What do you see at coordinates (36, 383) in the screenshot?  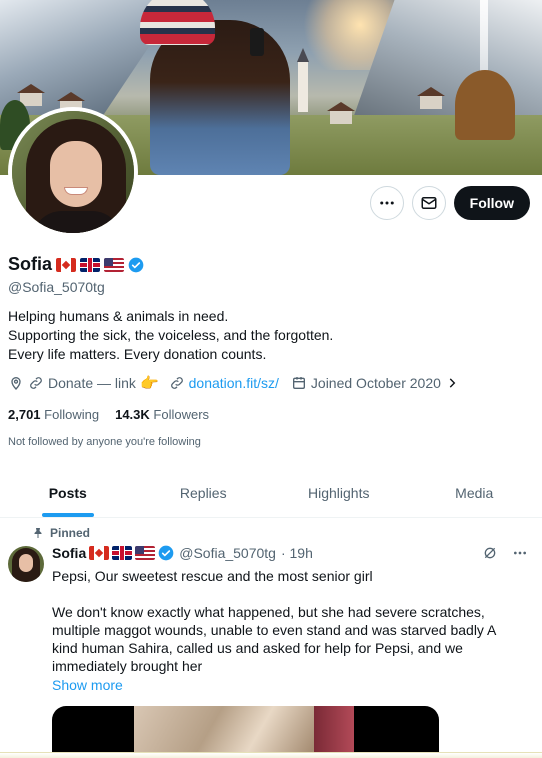 I see `chain-link-icon` at bounding box center [36, 383].